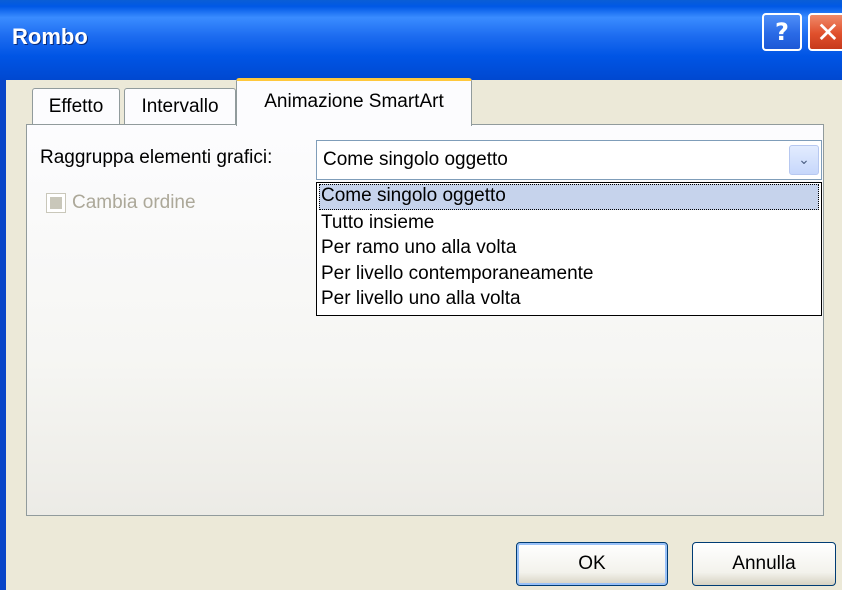 The image size is (842, 590). What do you see at coordinates (421, 40) in the screenshot?
I see `title-bar: Rombo ? ✕` at bounding box center [421, 40].